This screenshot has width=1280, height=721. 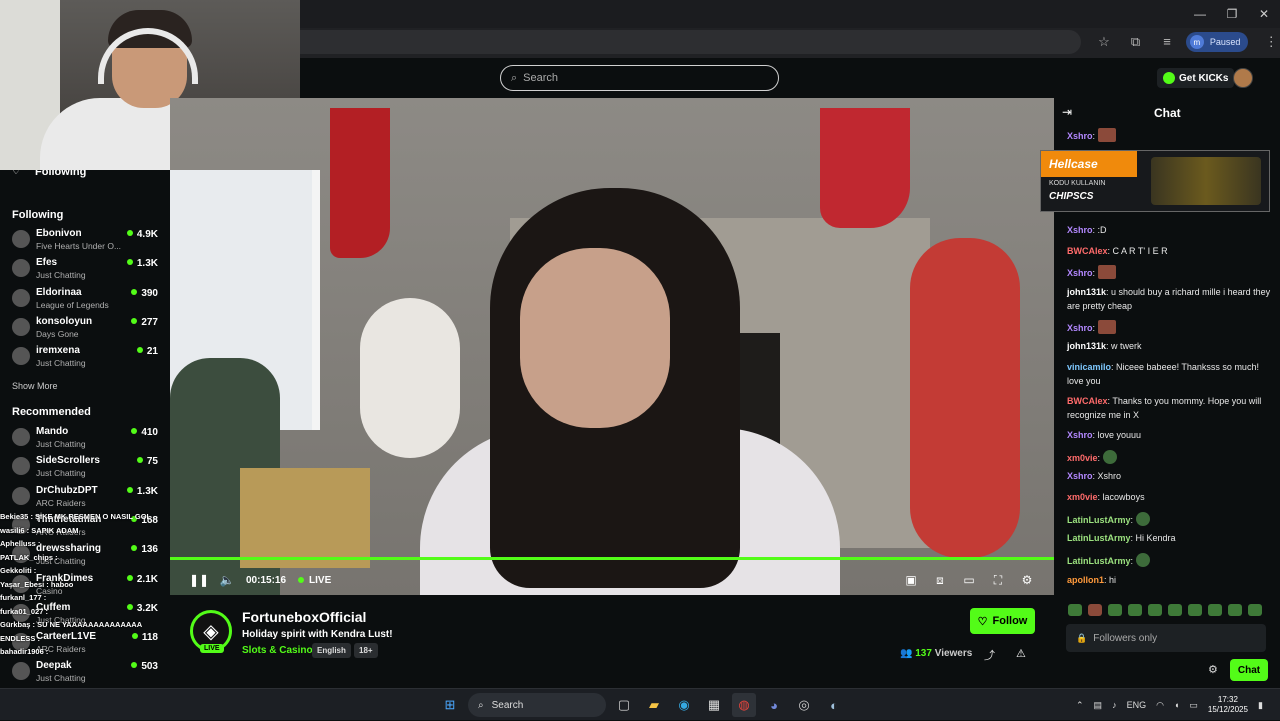 What do you see at coordinates (1200, 14) in the screenshot?
I see `minimize-button: —` at bounding box center [1200, 14].